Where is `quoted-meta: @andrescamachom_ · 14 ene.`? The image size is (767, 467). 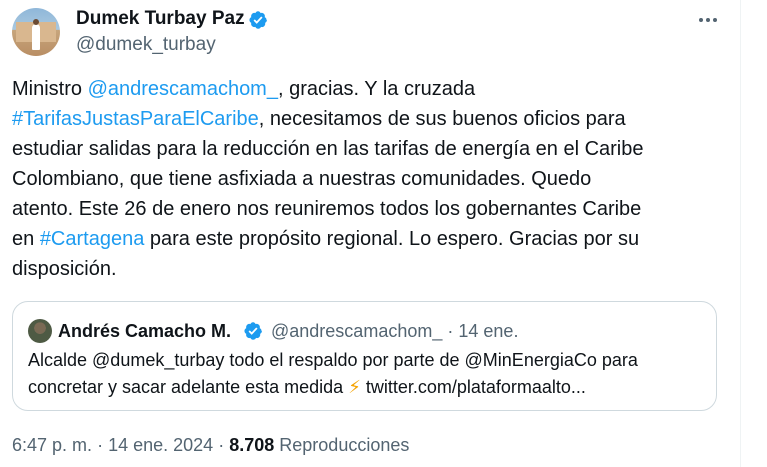 quoted-meta: @andrescamachom_ · 14 ene. is located at coordinates (394, 331).